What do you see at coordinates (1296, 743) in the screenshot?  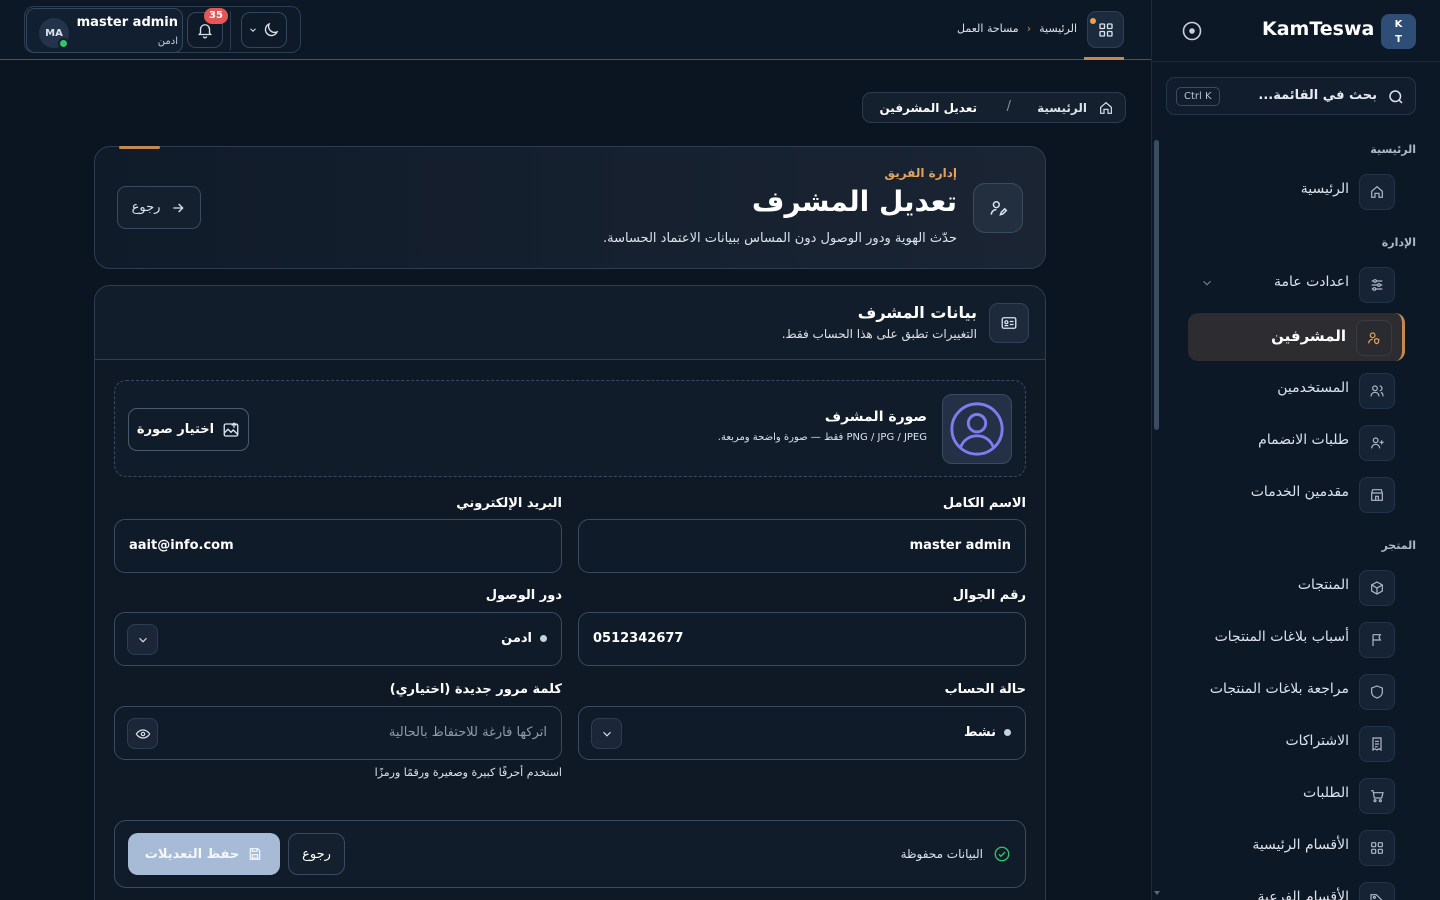 I see `sidebar-item-subscriptions: الاشتراكات` at bounding box center [1296, 743].